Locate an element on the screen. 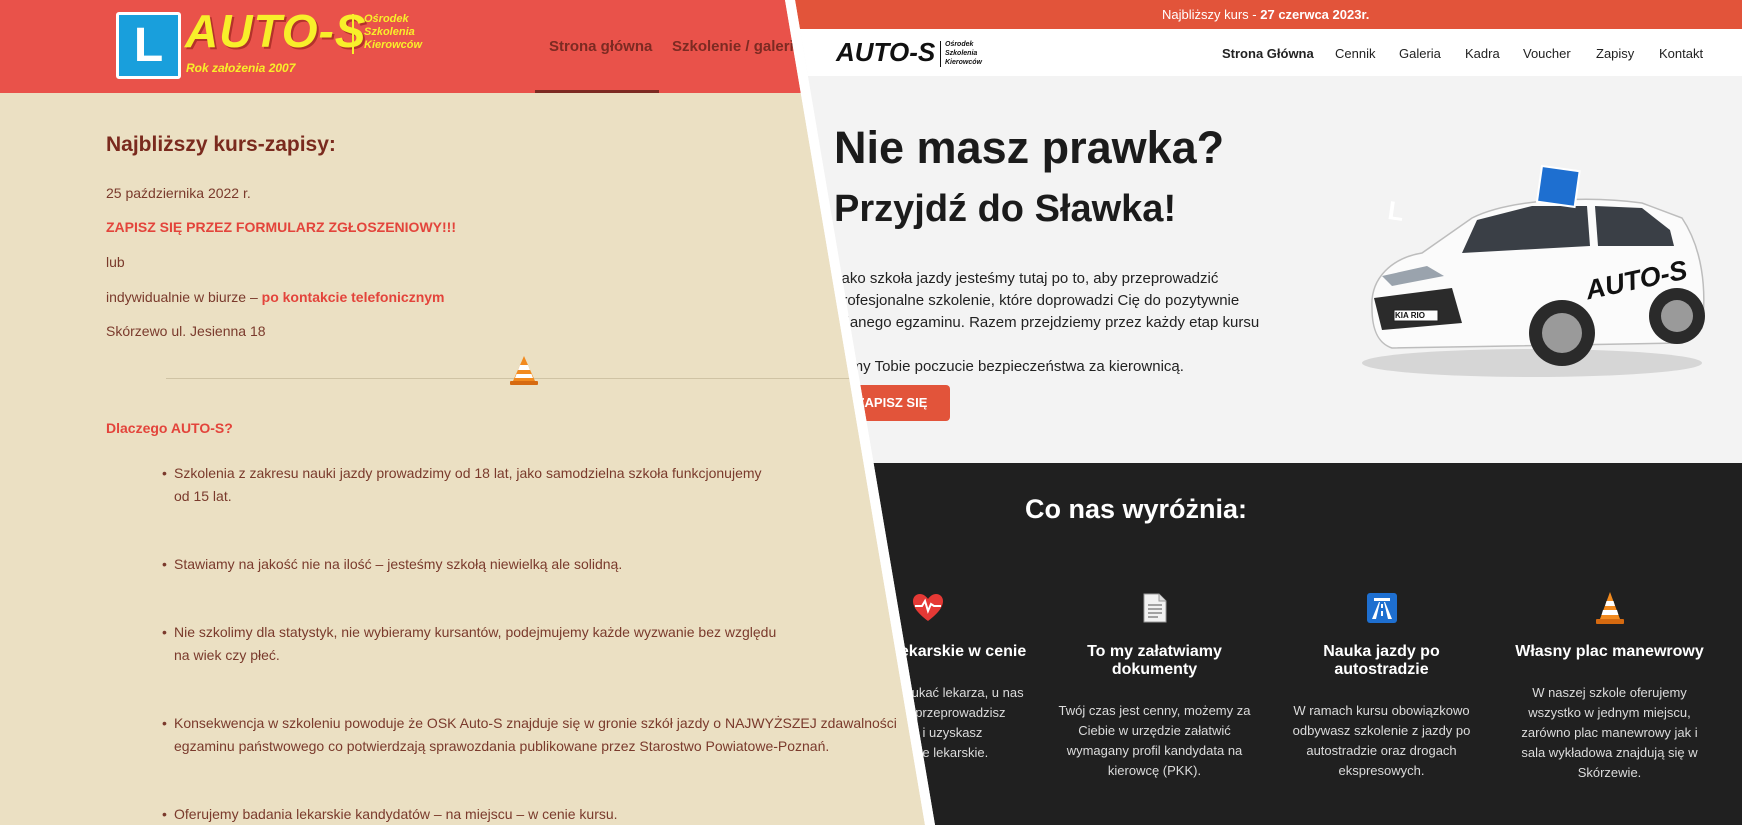  nav-voucher: Voucher is located at coordinates (1547, 53).